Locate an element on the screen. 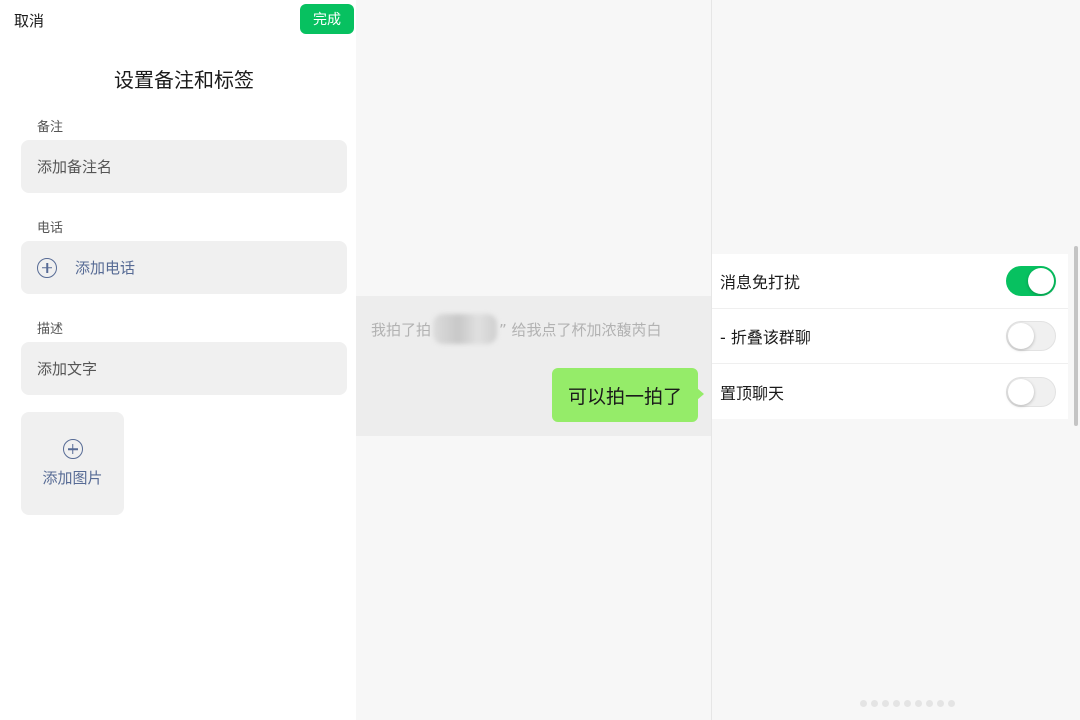 This screenshot has height=720, width=1080. fold-group-toggle is located at coordinates (1031, 336).